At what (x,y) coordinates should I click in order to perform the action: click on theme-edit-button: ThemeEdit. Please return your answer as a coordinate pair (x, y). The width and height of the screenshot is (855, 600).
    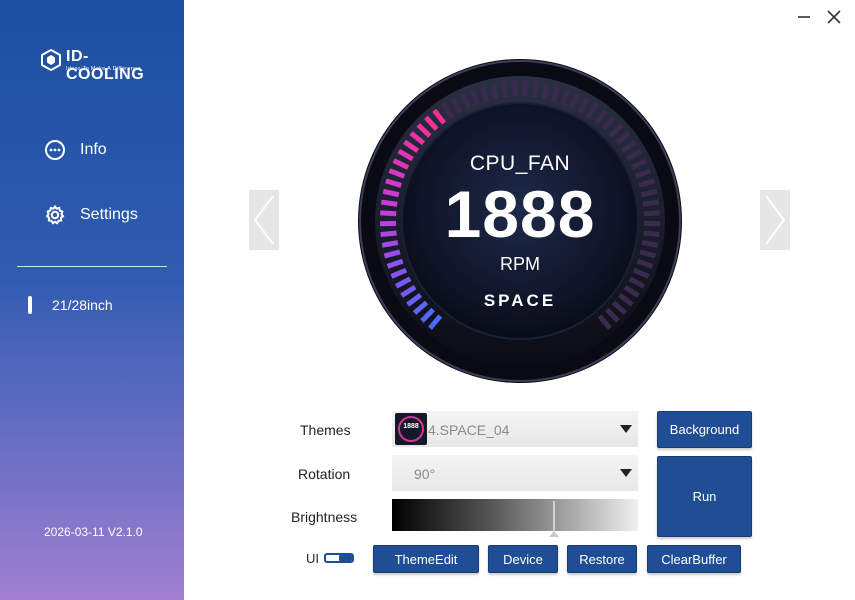
    Looking at the image, I should click on (426, 559).